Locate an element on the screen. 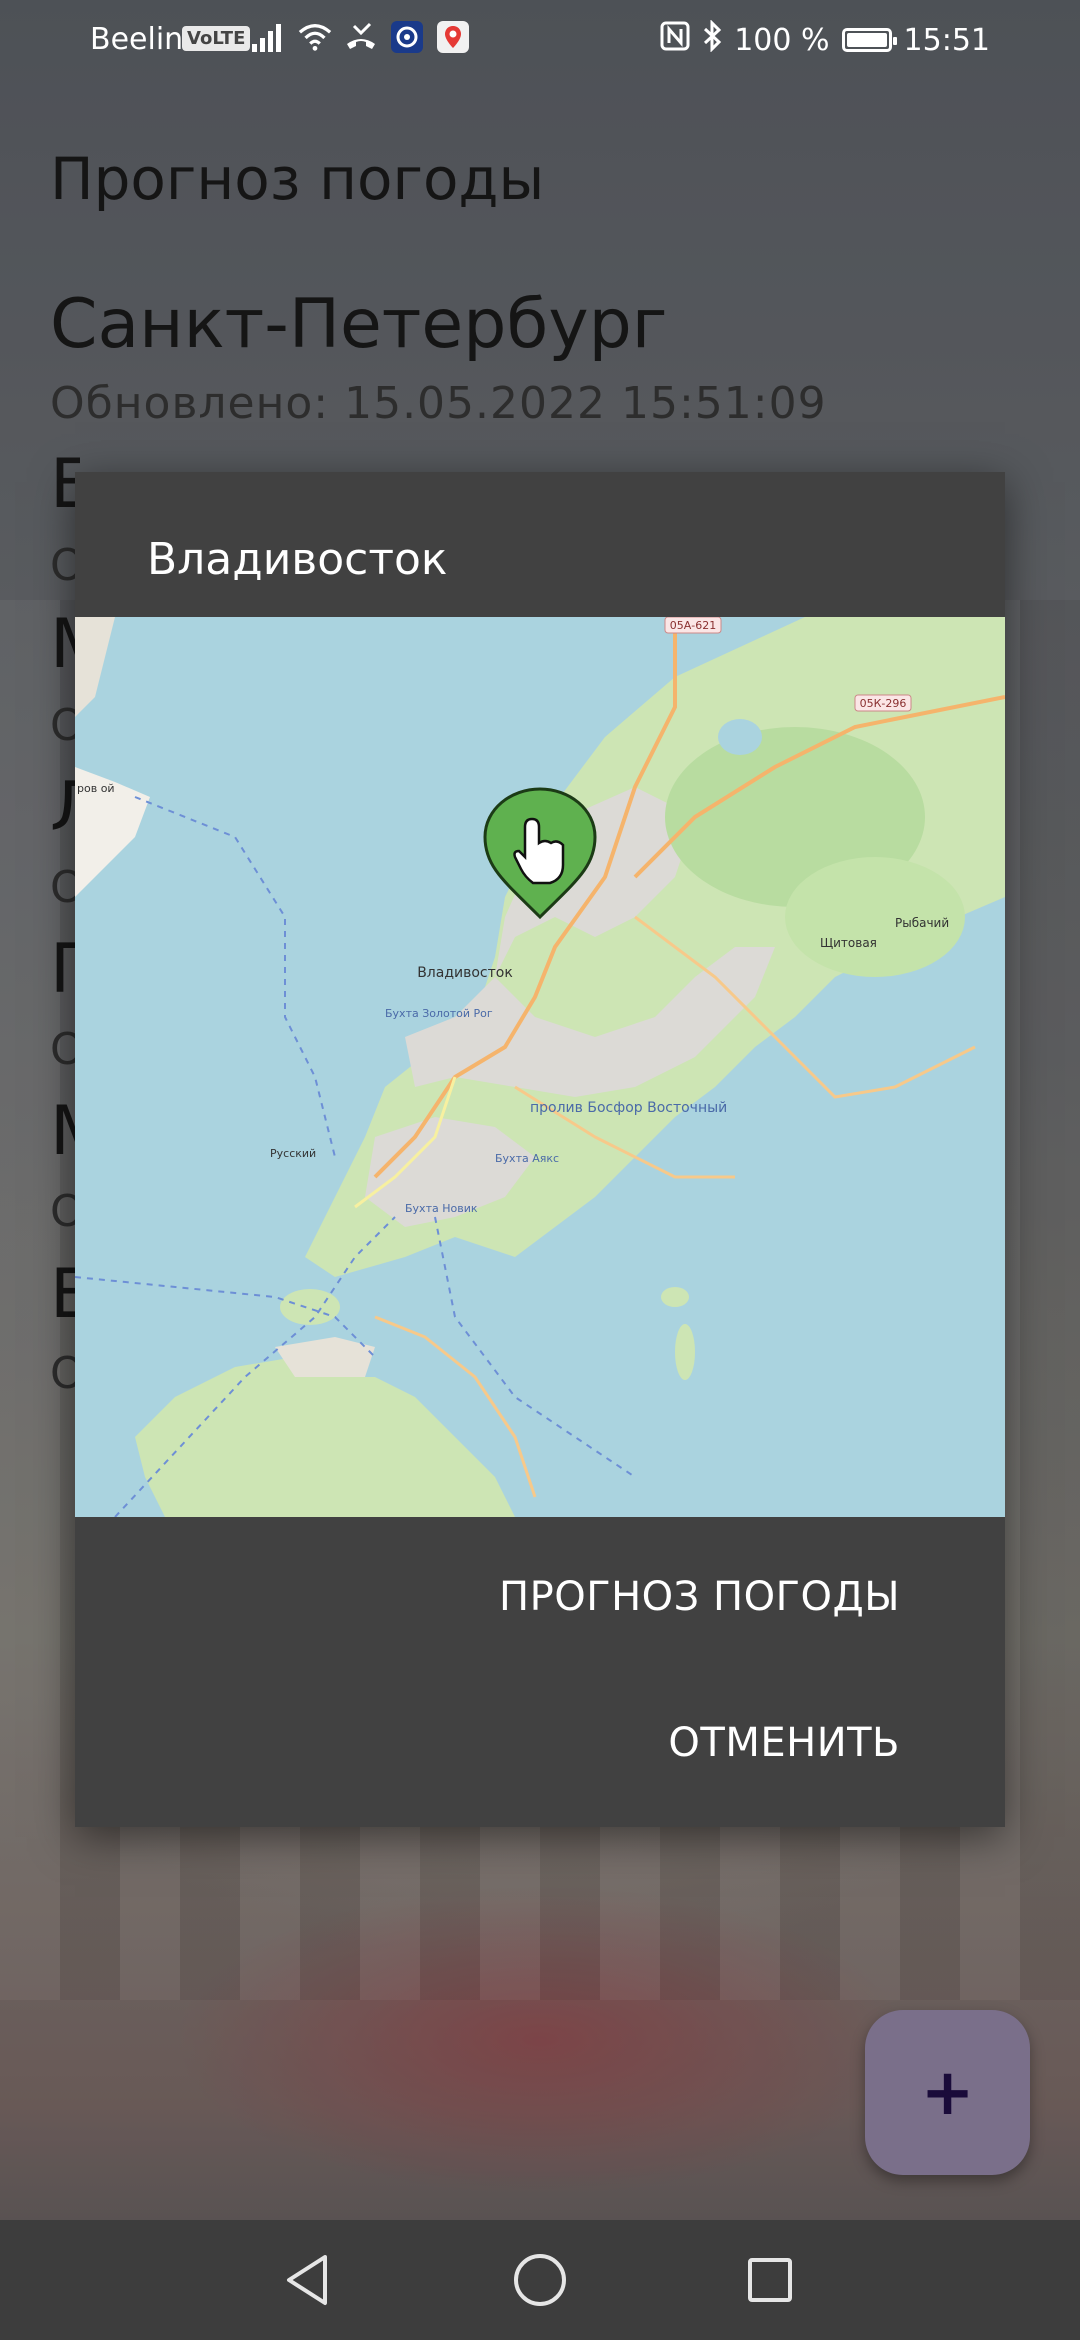 This screenshot has width=1080, height=2340. road-label-2: 05К-296 is located at coordinates (883, 703).